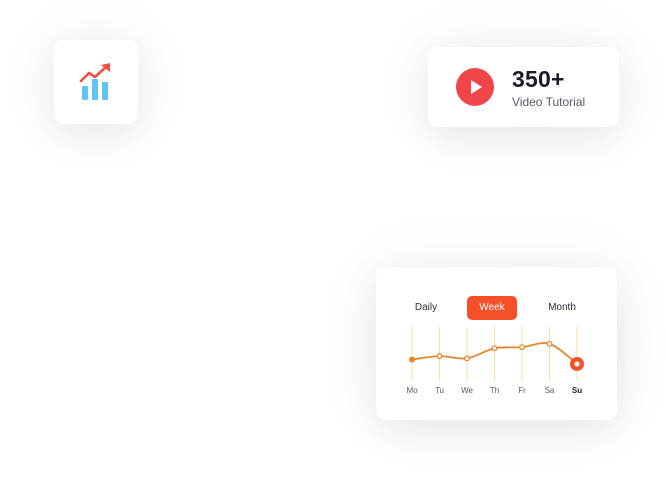  What do you see at coordinates (495, 361) in the screenshot?
I see `line-chart: Mo Tu We Th Fr Sa Su` at bounding box center [495, 361].